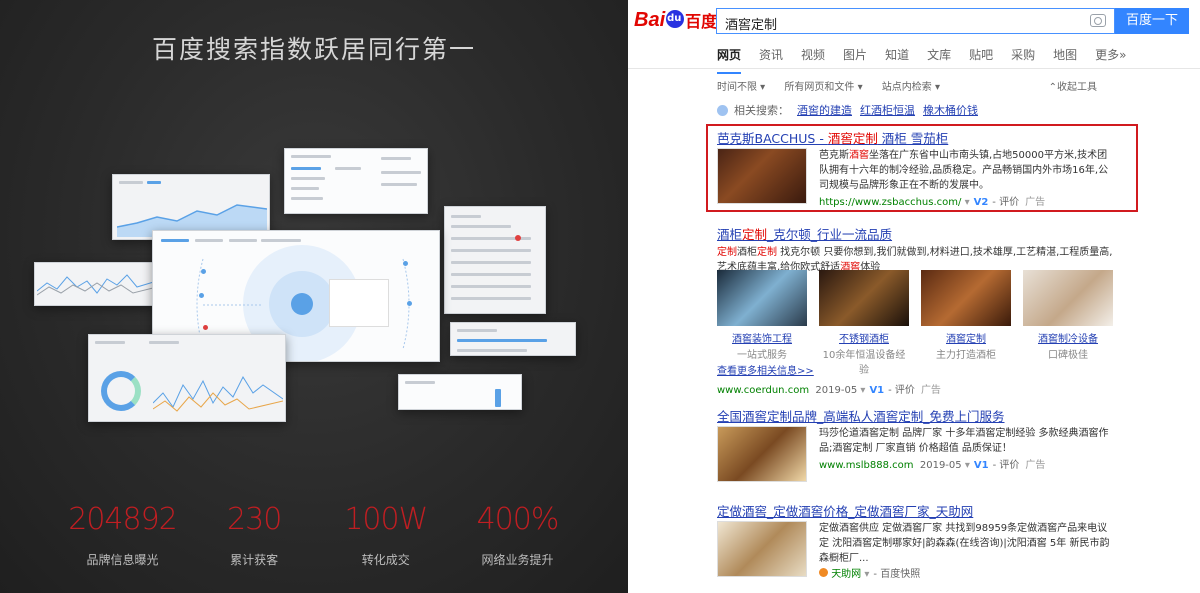  Describe the element at coordinates (123, 519) in the screenshot. I see `stat-value: 204892` at that location.